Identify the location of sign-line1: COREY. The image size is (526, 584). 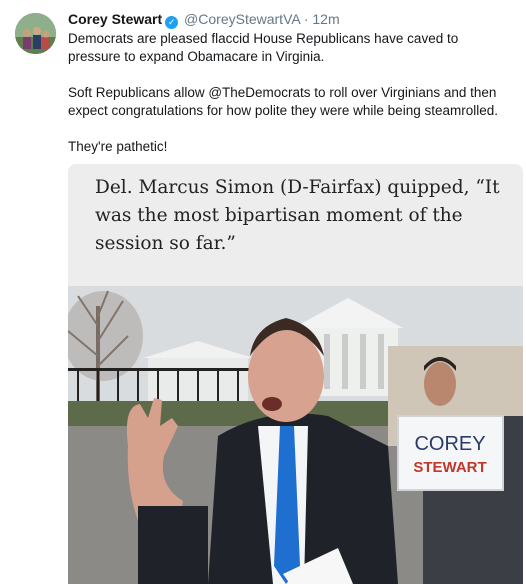
(449, 444).